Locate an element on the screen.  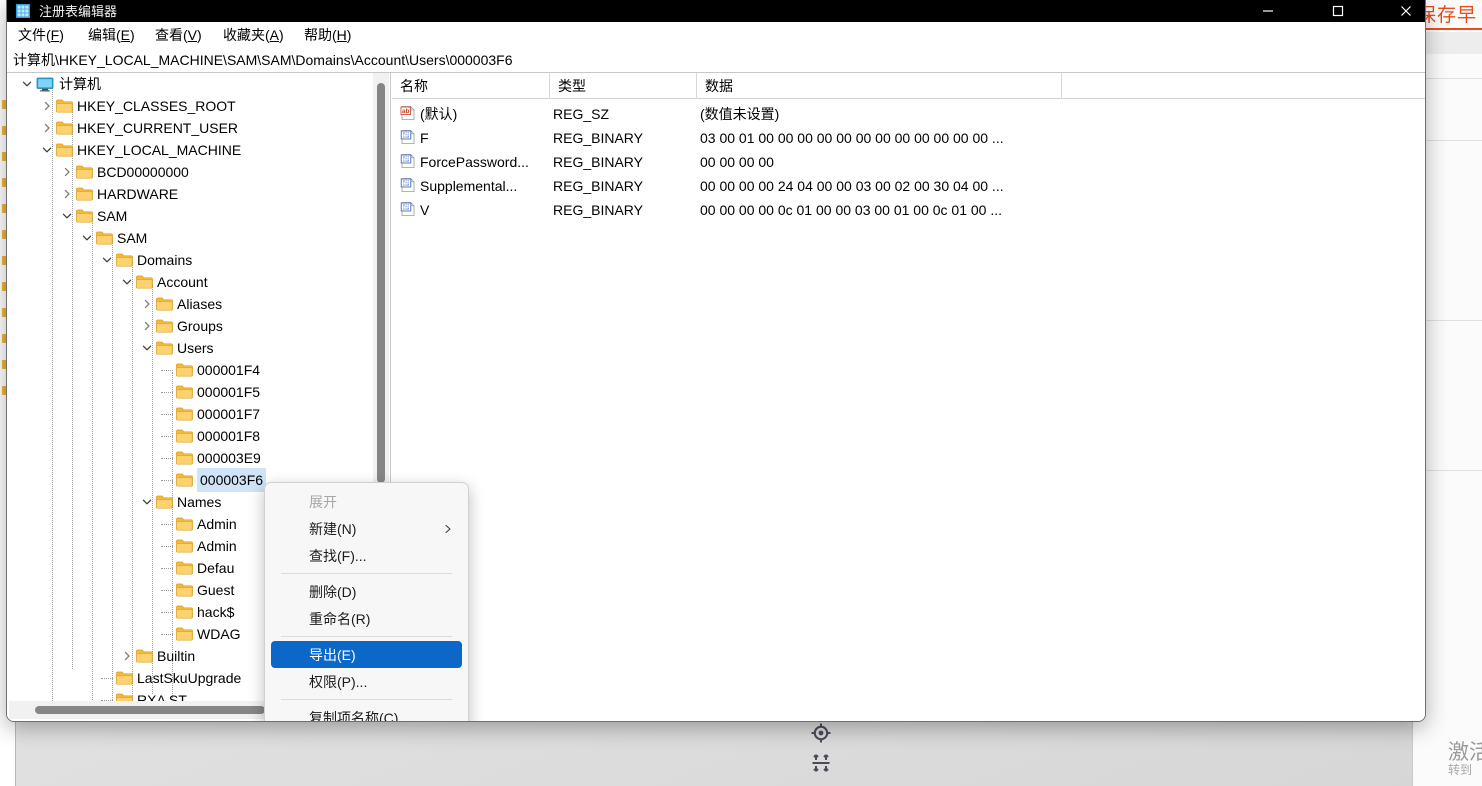
context-menu-item-n: 新建(N) is located at coordinates (366, 528).